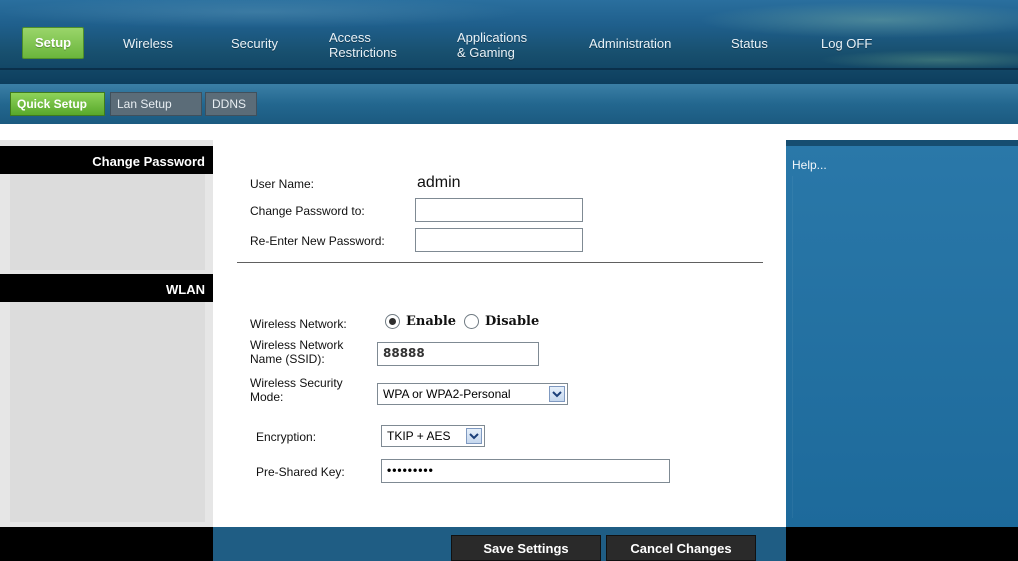 Image resolution: width=1018 pixels, height=561 pixels. Describe the element at coordinates (458, 354) in the screenshot. I see `ssid-input: 88888` at that location.